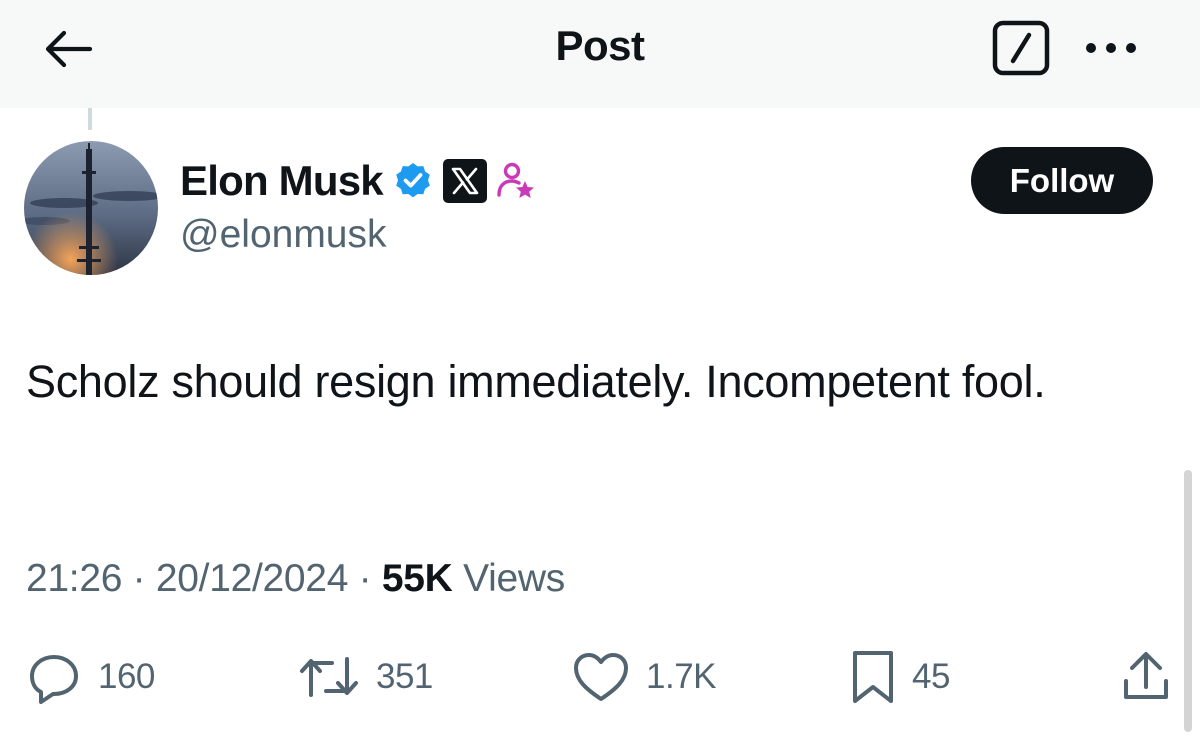 This screenshot has width=1200, height=741. I want to click on thread-connector-line, so click(90, 119).